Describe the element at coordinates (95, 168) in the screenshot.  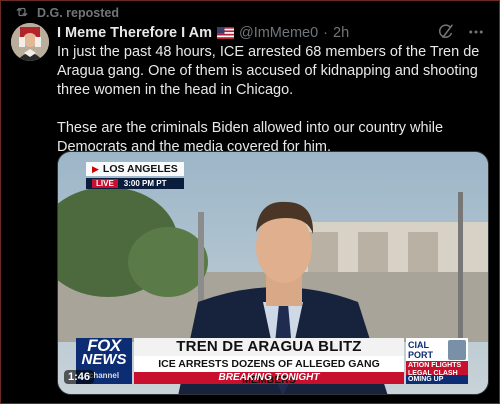
I see `play-arrow-icon: ▶` at that location.